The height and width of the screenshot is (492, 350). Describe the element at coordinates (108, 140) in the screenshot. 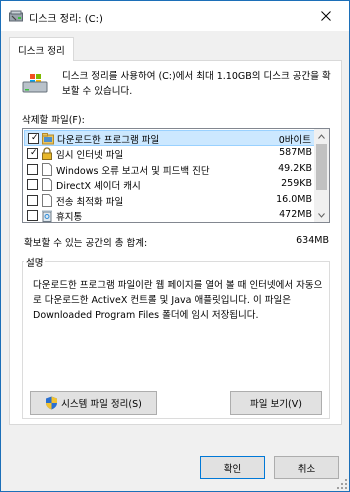

I see `file-category-name: 다운로드한 프로그램 파일` at that location.